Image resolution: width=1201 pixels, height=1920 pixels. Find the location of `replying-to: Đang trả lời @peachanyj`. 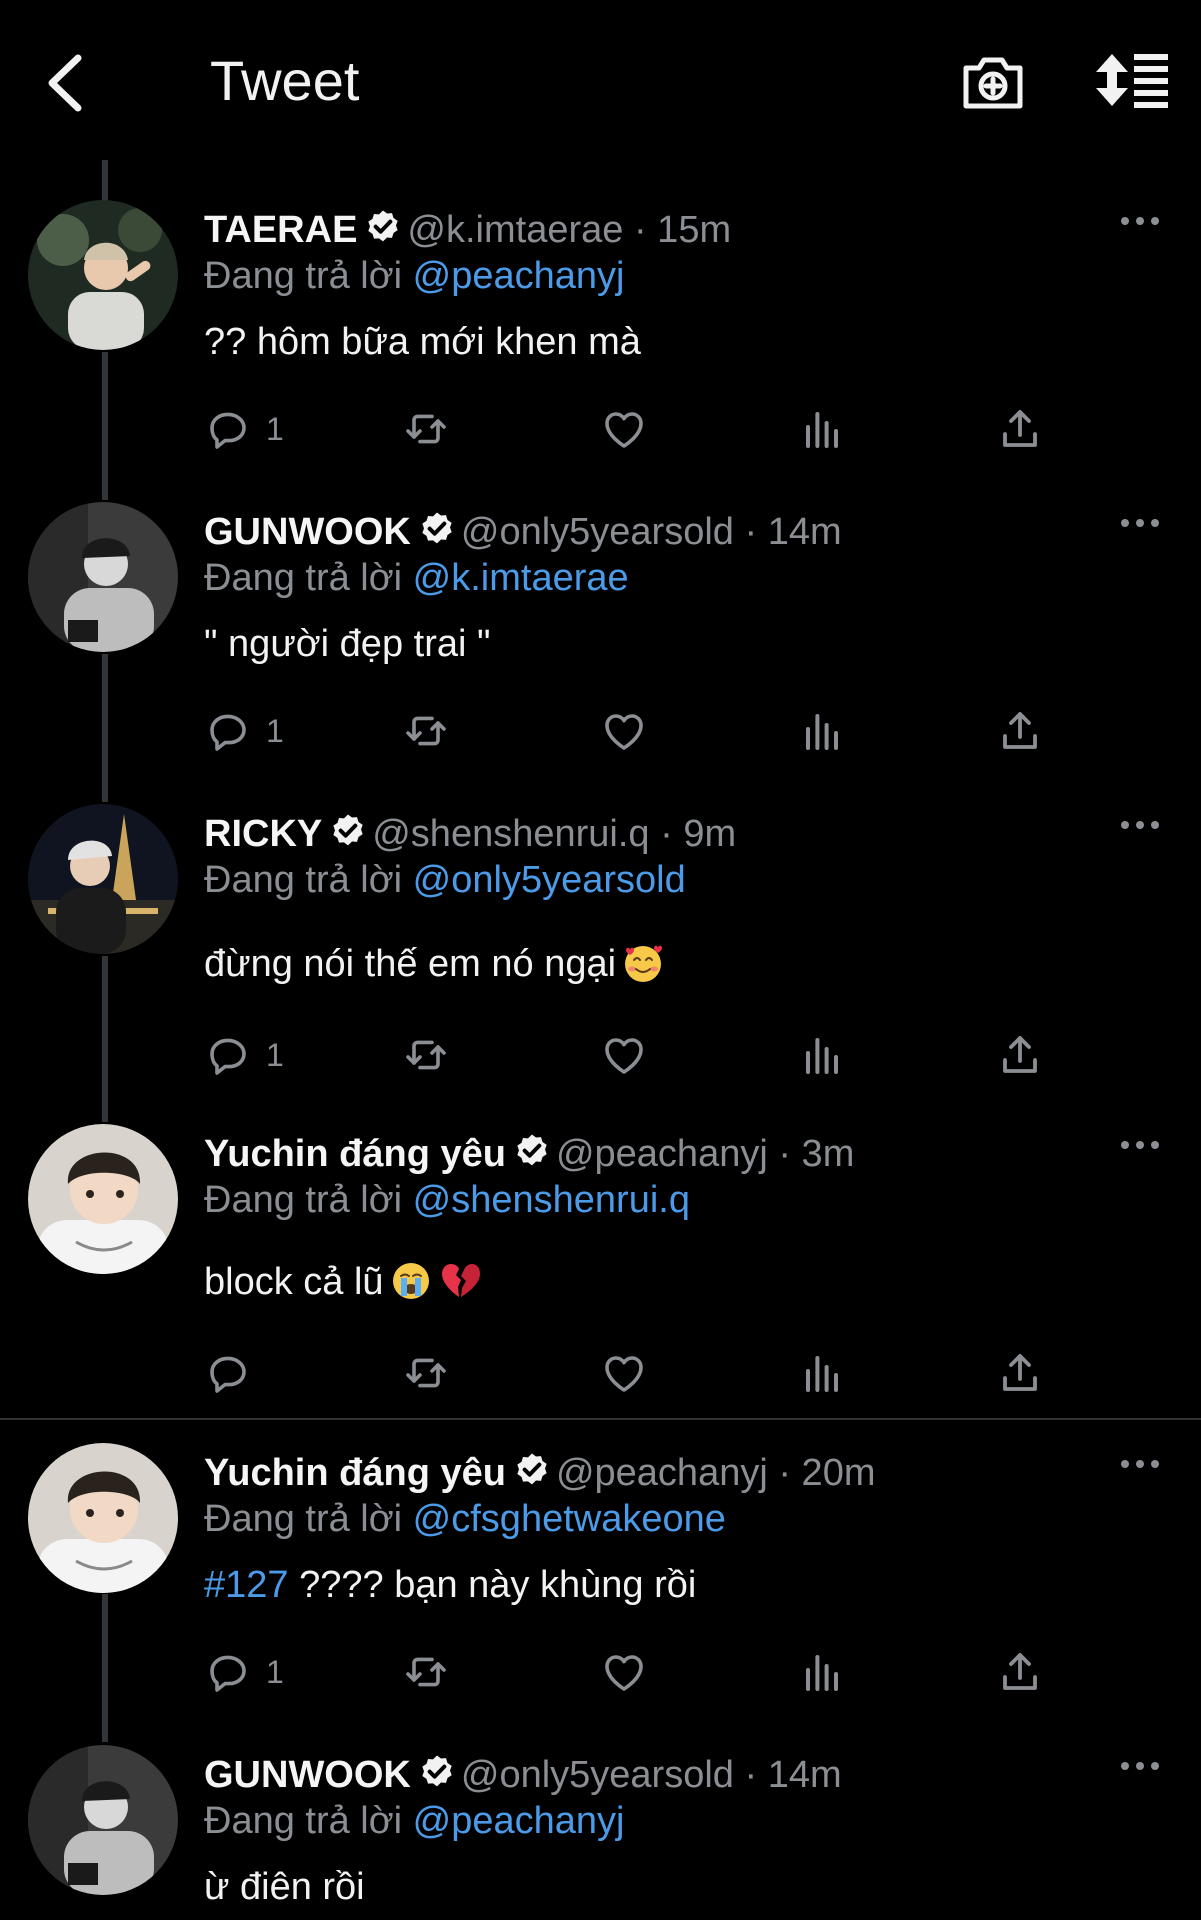

replying-to: Đang trả lời @peachanyj is located at coordinates (414, 276).